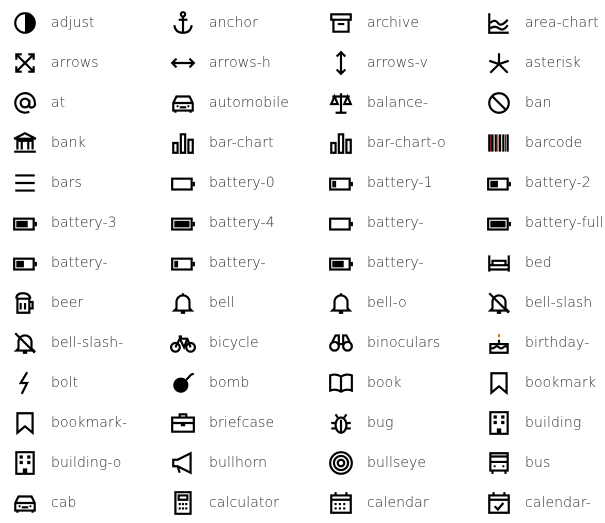 Image resolution: width=605 pixels, height=523 pixels. I want to click on icon-item-calendar-check: calendar-, so click(539, 503).